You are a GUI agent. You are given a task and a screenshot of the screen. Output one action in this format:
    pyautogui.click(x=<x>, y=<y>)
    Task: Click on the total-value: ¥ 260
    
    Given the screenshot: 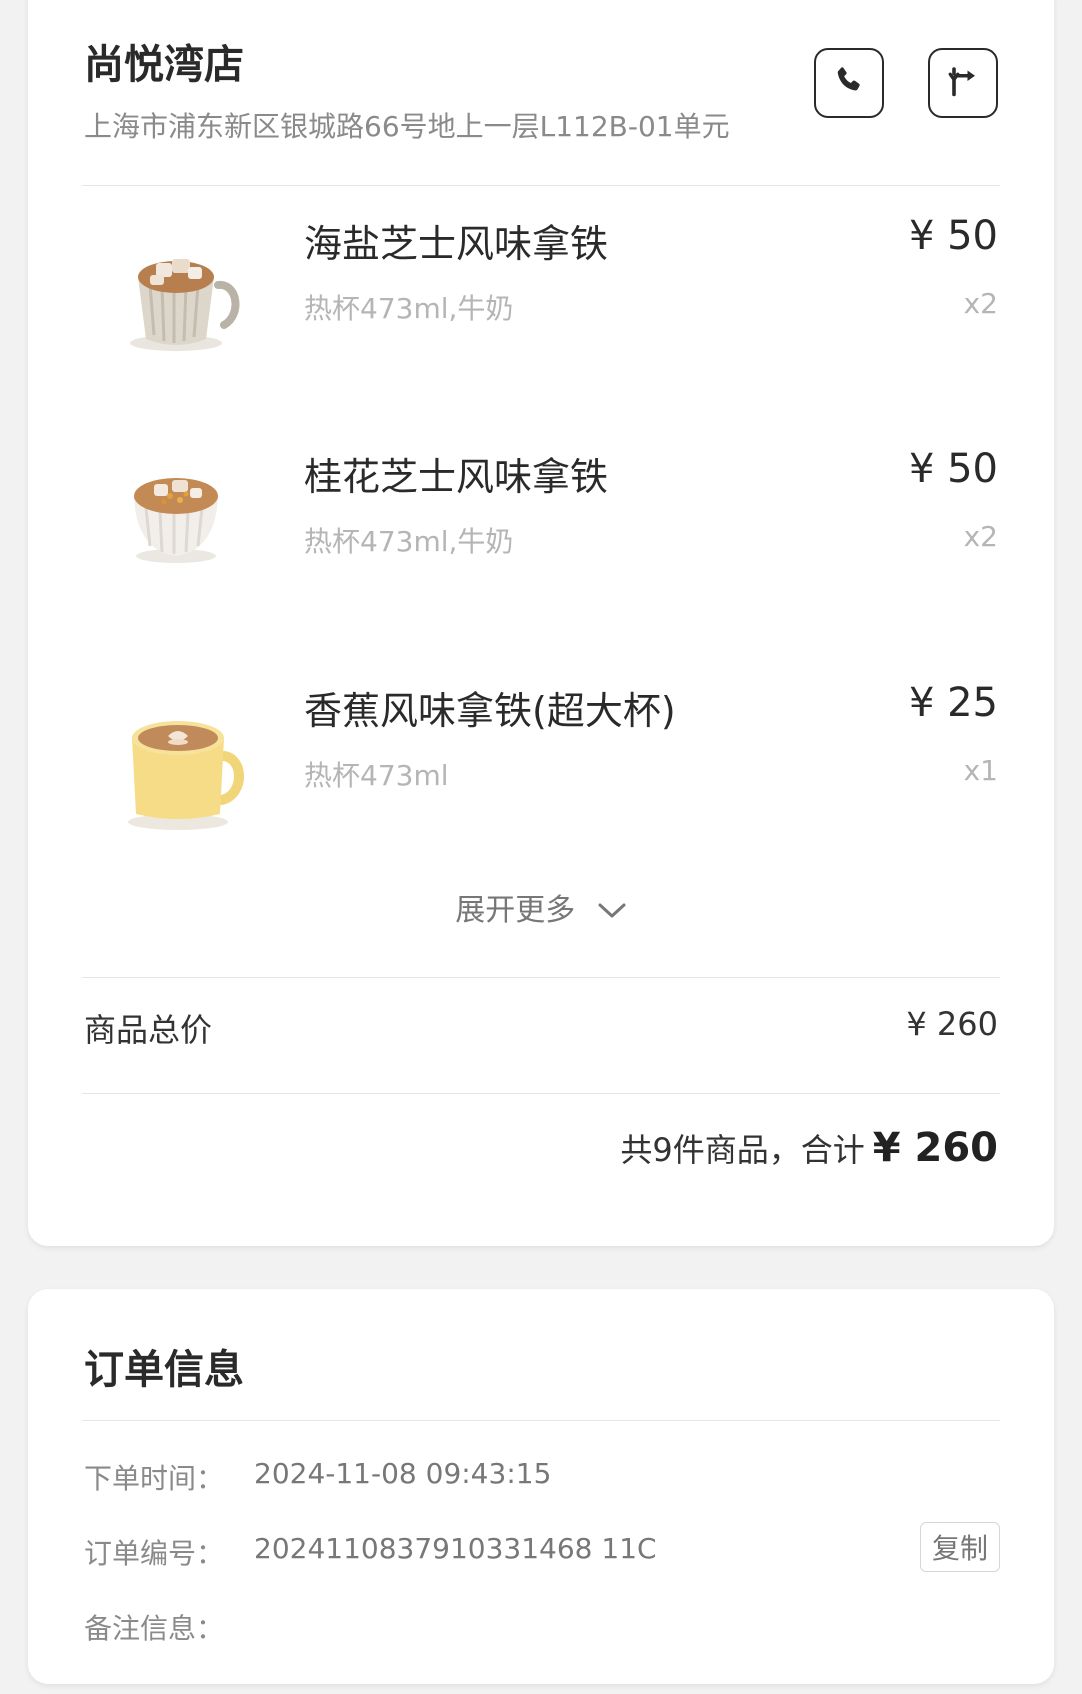 What is the action you would take?
    pyautogui.click(x=935, y=1148)
    